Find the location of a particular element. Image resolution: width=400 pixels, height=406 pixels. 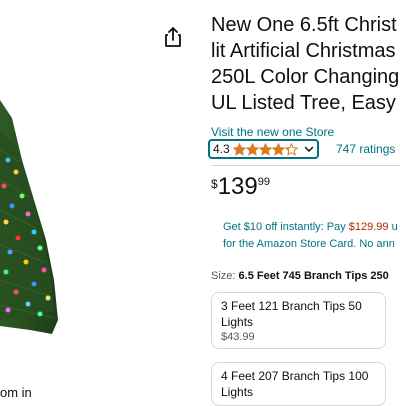

promo-text-line2: for the Amazon Store Card. No ann is located at coordinates (309, 244).